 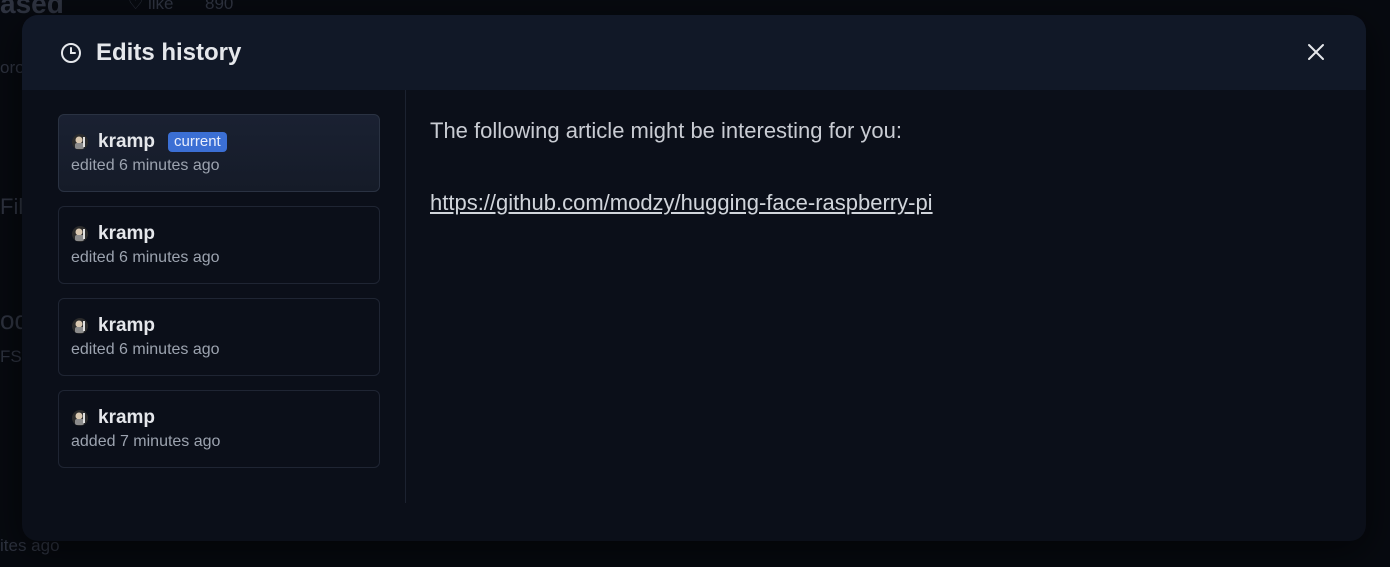 What do you see at coordinates (160, 6) in the screenshot?
I see `background-like-label: like` at bounding box center [160, 6].